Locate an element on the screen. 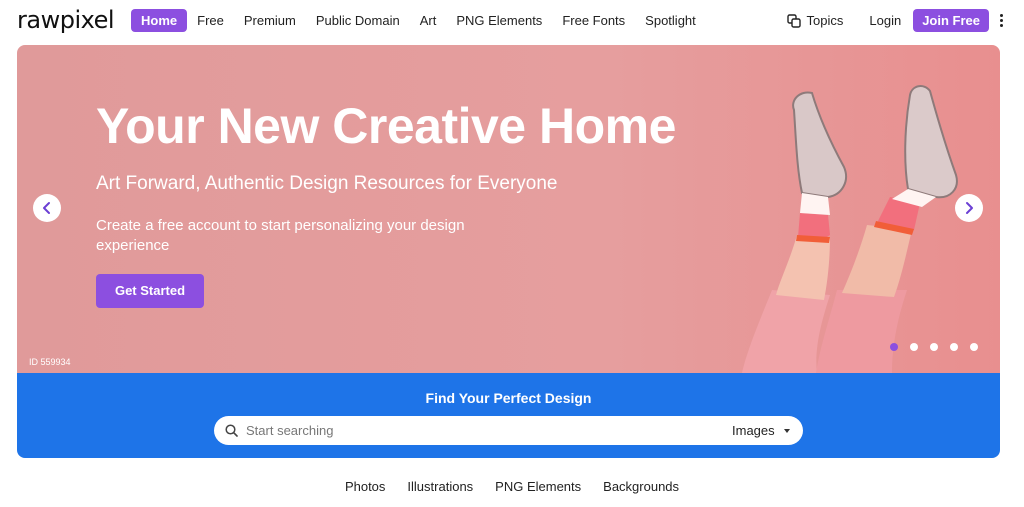  carousel-prev-button is located at coordinates (47, 208).